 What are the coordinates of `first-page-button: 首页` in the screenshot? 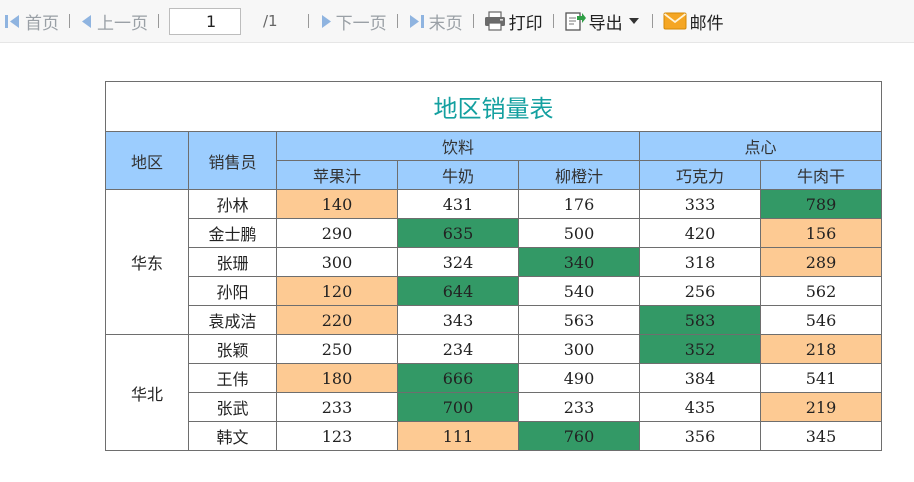 It's located at (31, 21).